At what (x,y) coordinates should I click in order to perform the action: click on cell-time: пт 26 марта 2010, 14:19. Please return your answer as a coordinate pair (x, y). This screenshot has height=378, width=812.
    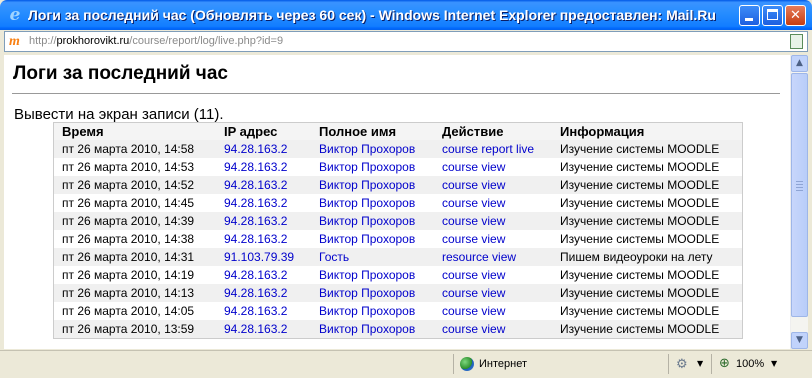
    Looking at the image, I should click on (134, 275).